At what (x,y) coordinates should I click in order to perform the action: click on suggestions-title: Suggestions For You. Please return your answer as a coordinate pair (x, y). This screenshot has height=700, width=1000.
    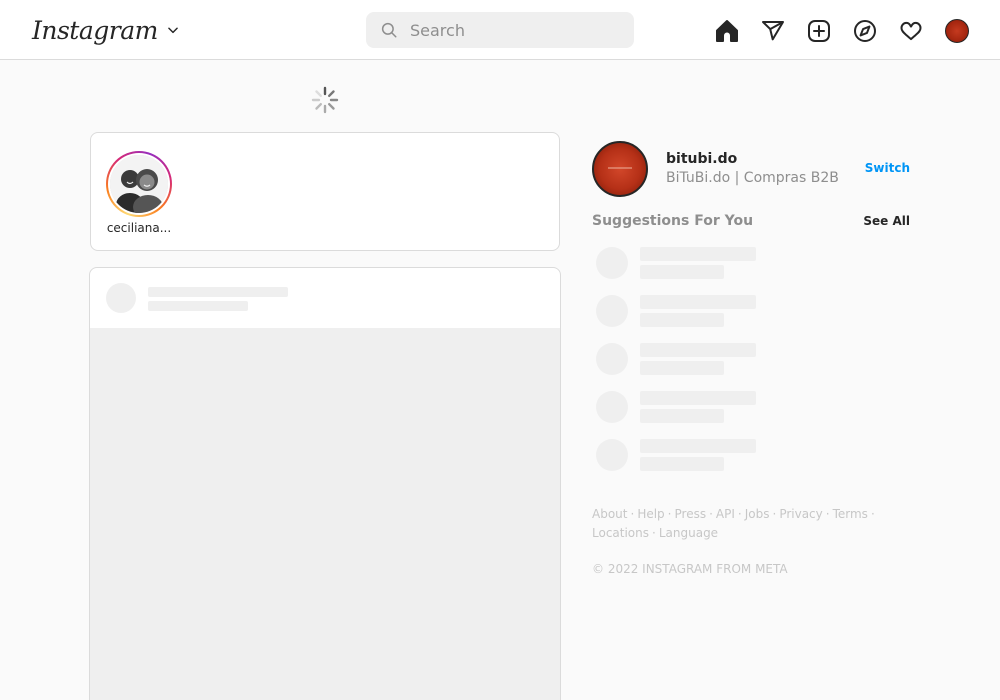
    Looking at the image, I should click on (673, 221).